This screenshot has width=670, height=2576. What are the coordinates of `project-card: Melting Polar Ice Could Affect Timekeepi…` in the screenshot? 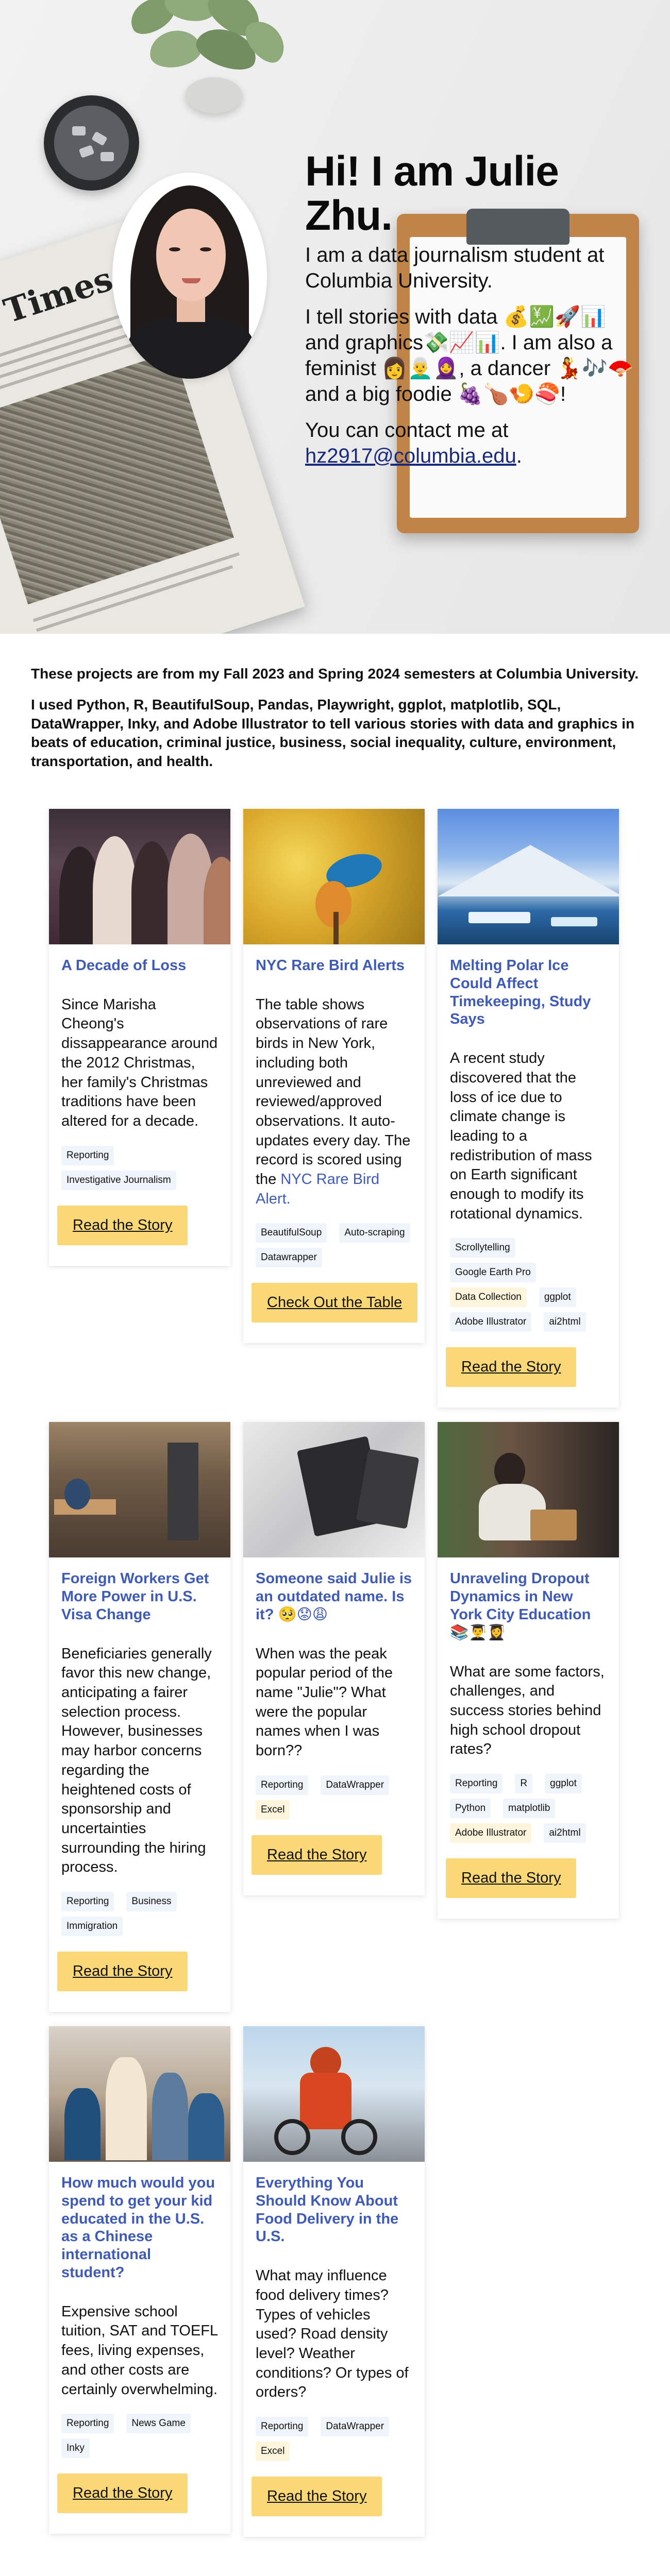 It's located at (528, 1108).